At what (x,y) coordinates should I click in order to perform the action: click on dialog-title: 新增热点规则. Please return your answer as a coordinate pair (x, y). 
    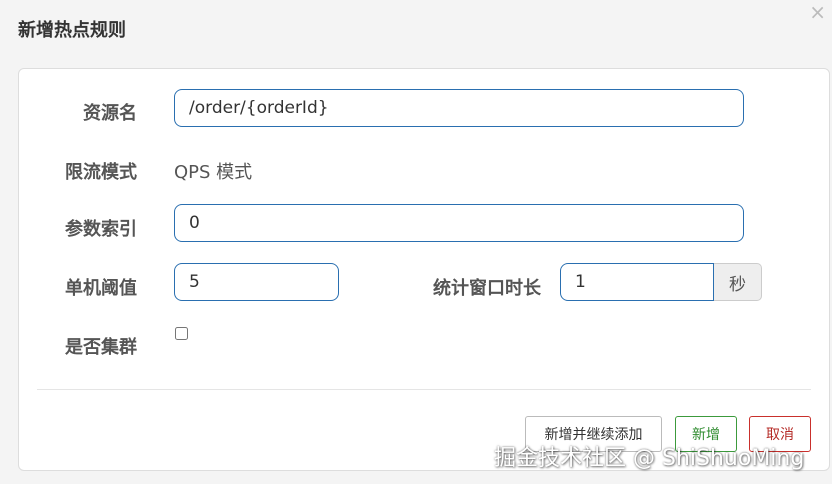
    Looking at the image, I should click on (72, 30).